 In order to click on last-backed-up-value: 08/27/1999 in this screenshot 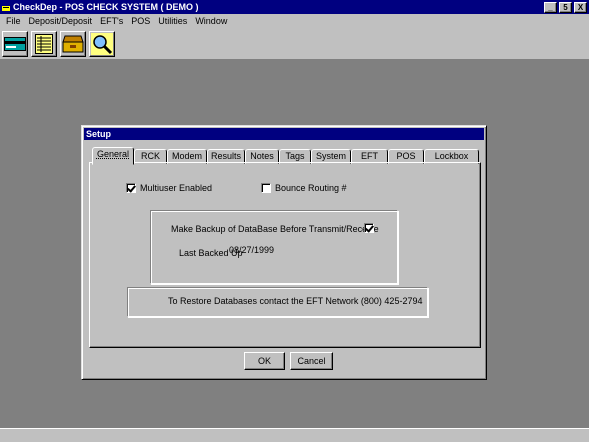, I will do `click(252, 250)`.